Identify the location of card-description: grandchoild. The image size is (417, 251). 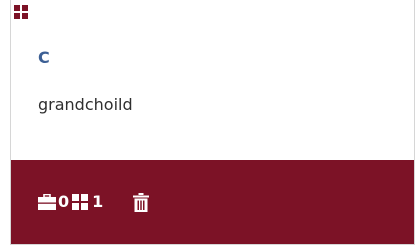
(85, 104).